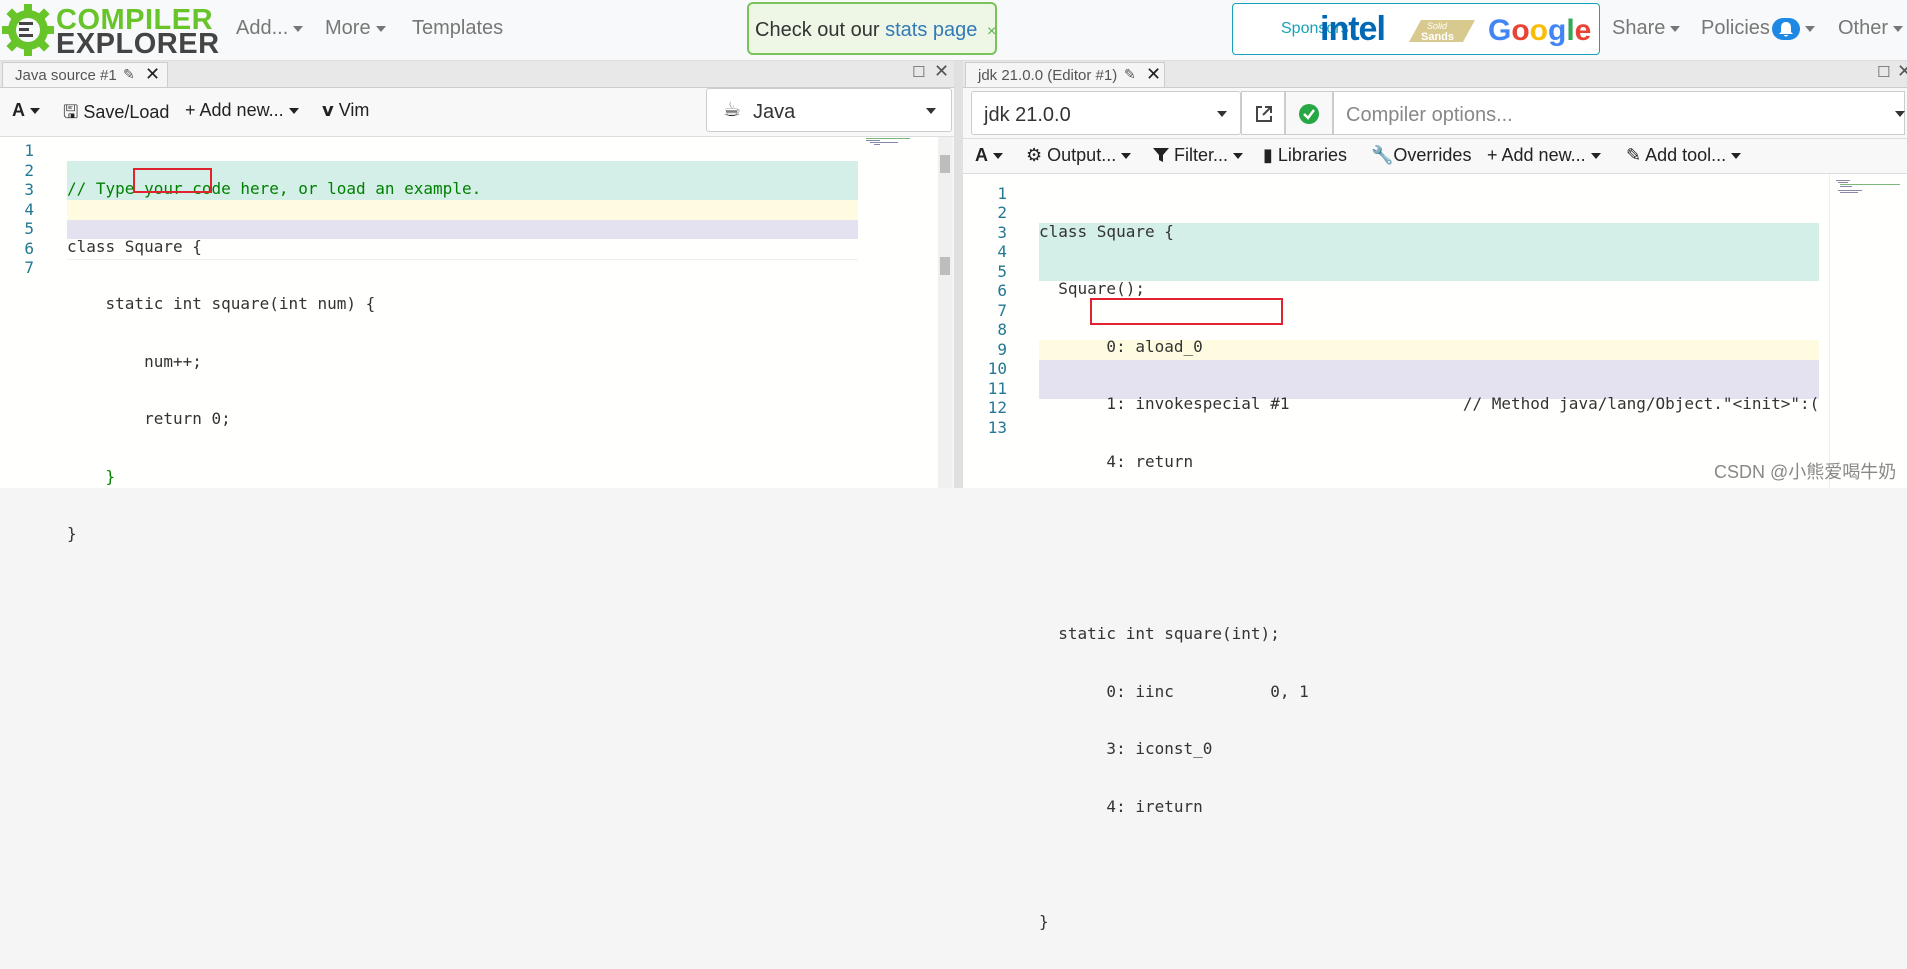  What do you see at coordinates (958, 274) in the screenshot?
I see `pane-splitter` at bounding box center [958, 274].